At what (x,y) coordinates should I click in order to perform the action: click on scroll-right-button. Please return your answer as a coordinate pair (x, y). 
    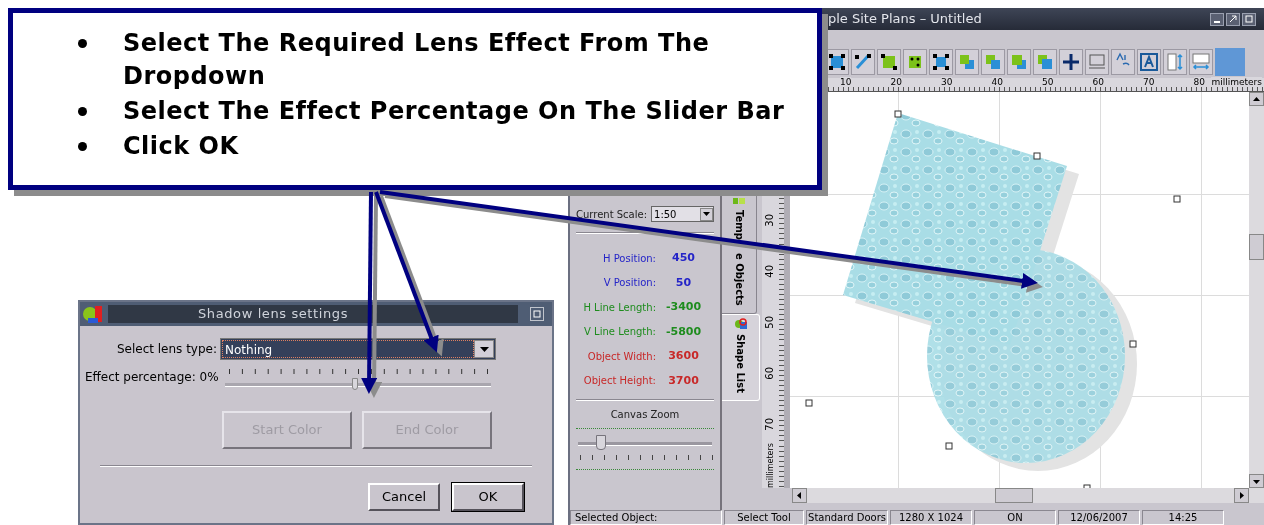
    Looking at the image, I should click on (1241, 495).